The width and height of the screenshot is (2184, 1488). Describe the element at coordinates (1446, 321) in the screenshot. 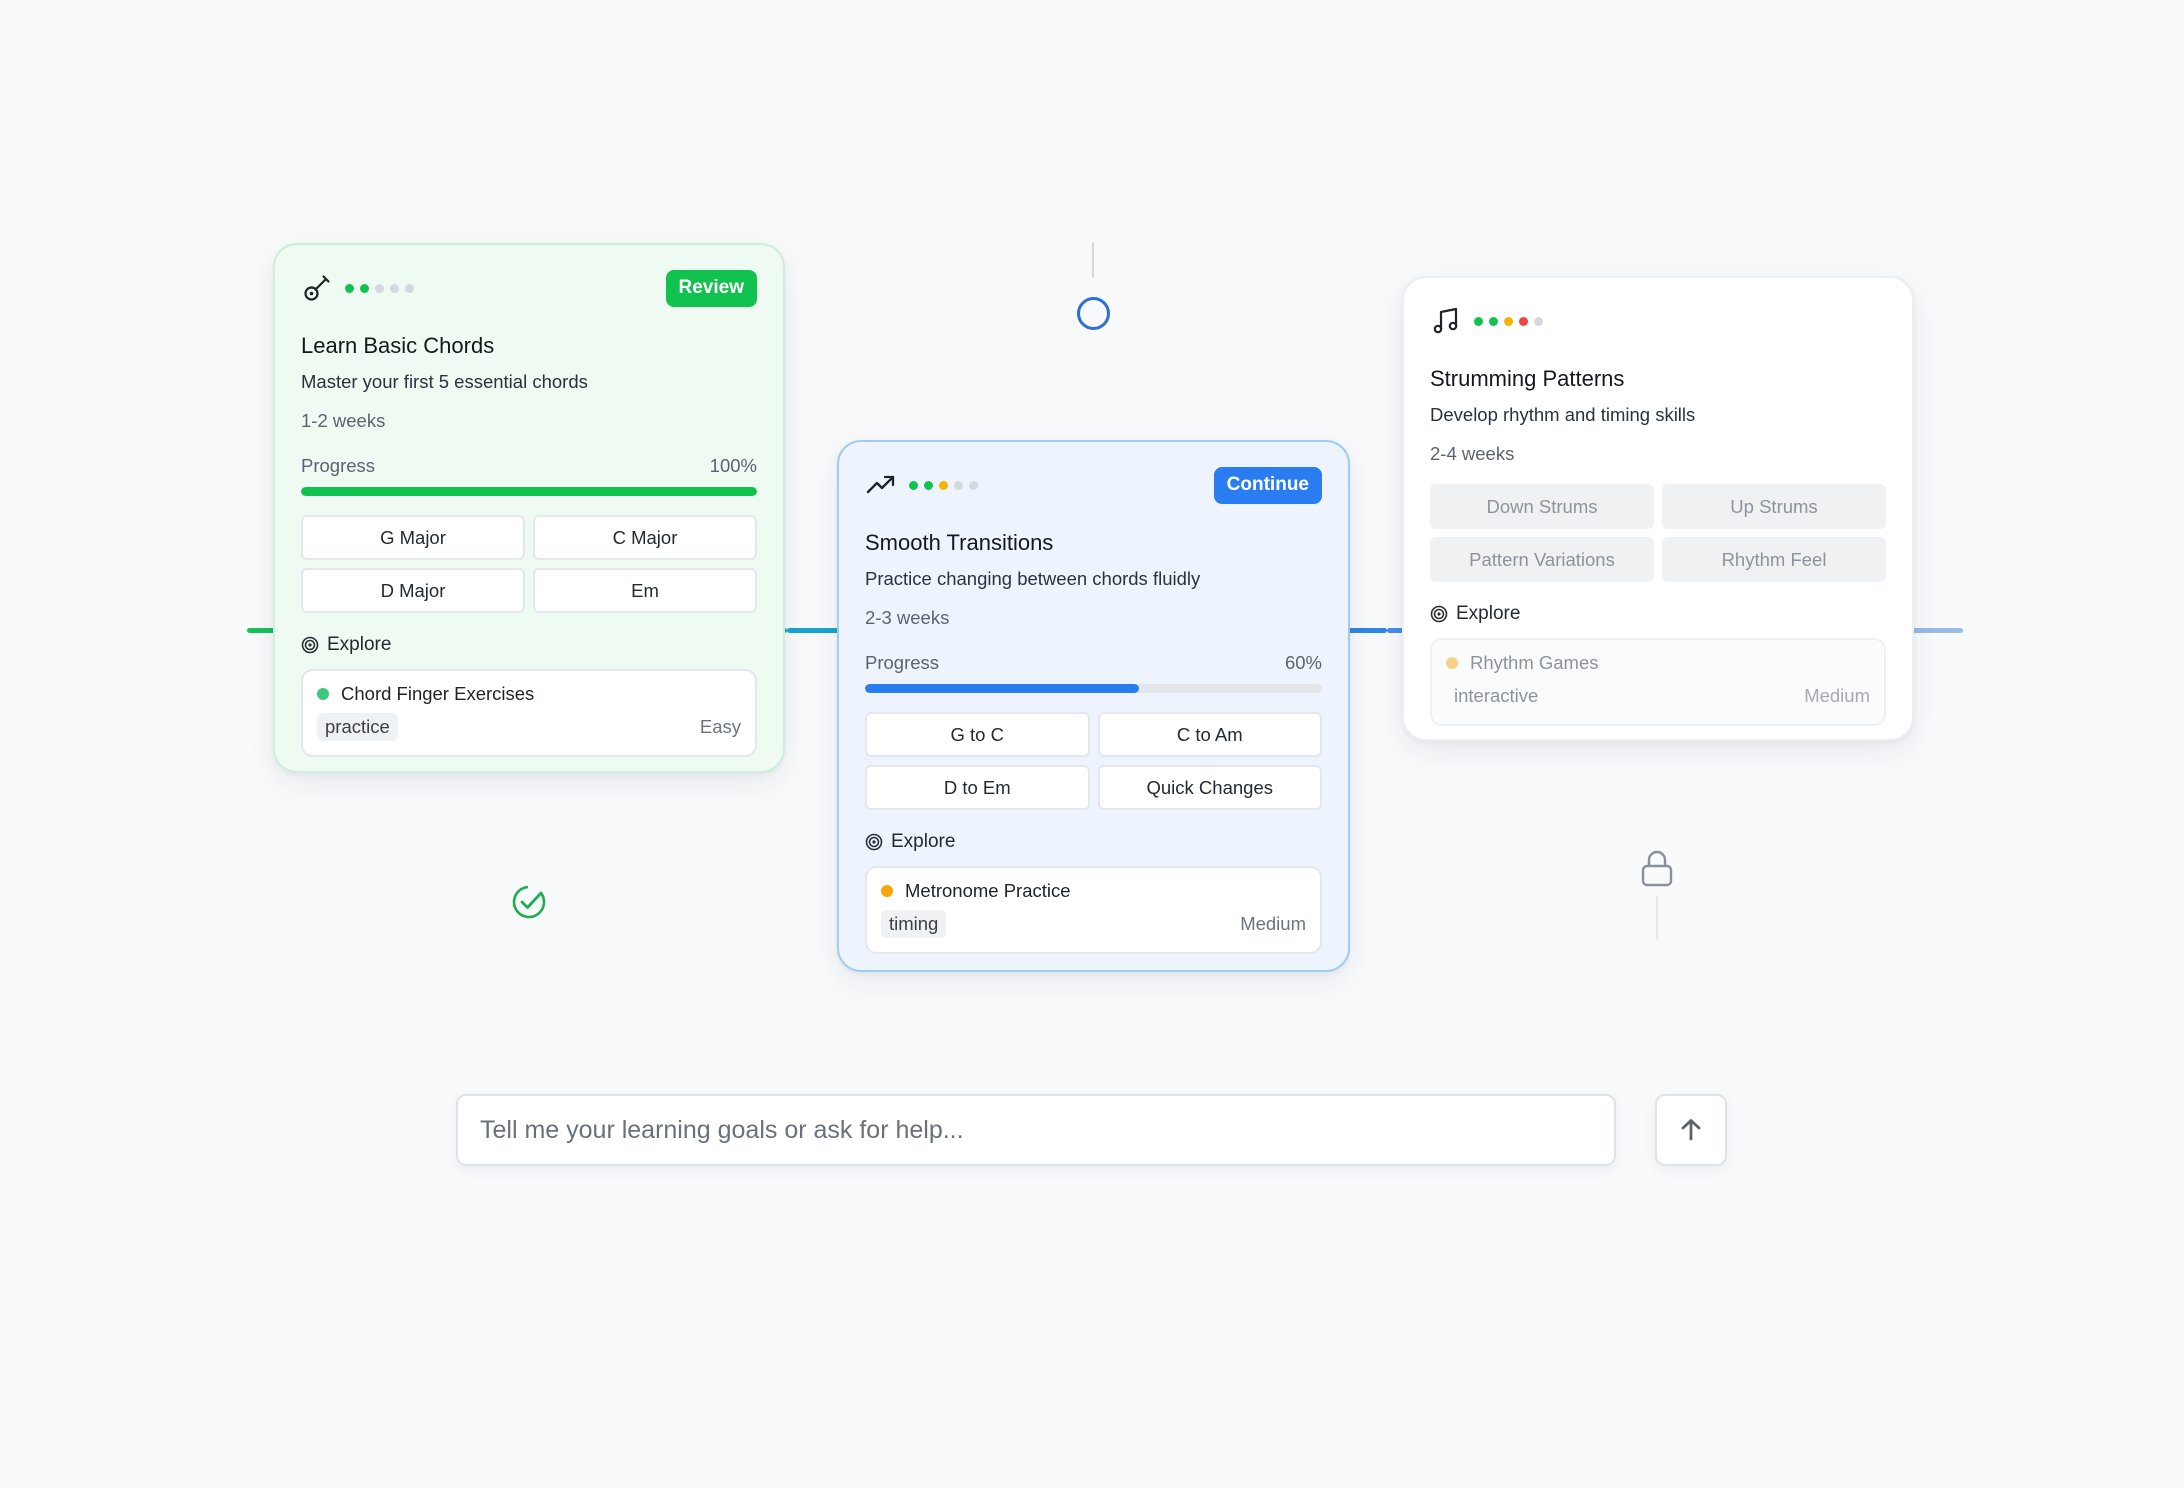

I see `music-note-icon` at that location.